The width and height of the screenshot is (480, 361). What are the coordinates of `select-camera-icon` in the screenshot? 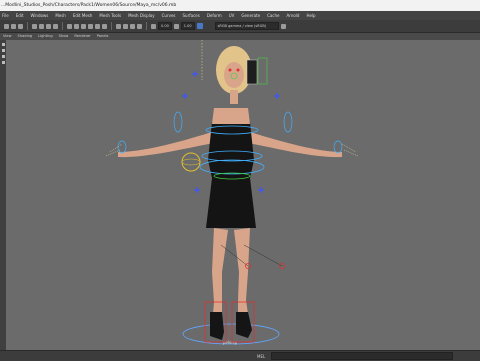 It's located at (6, 26).